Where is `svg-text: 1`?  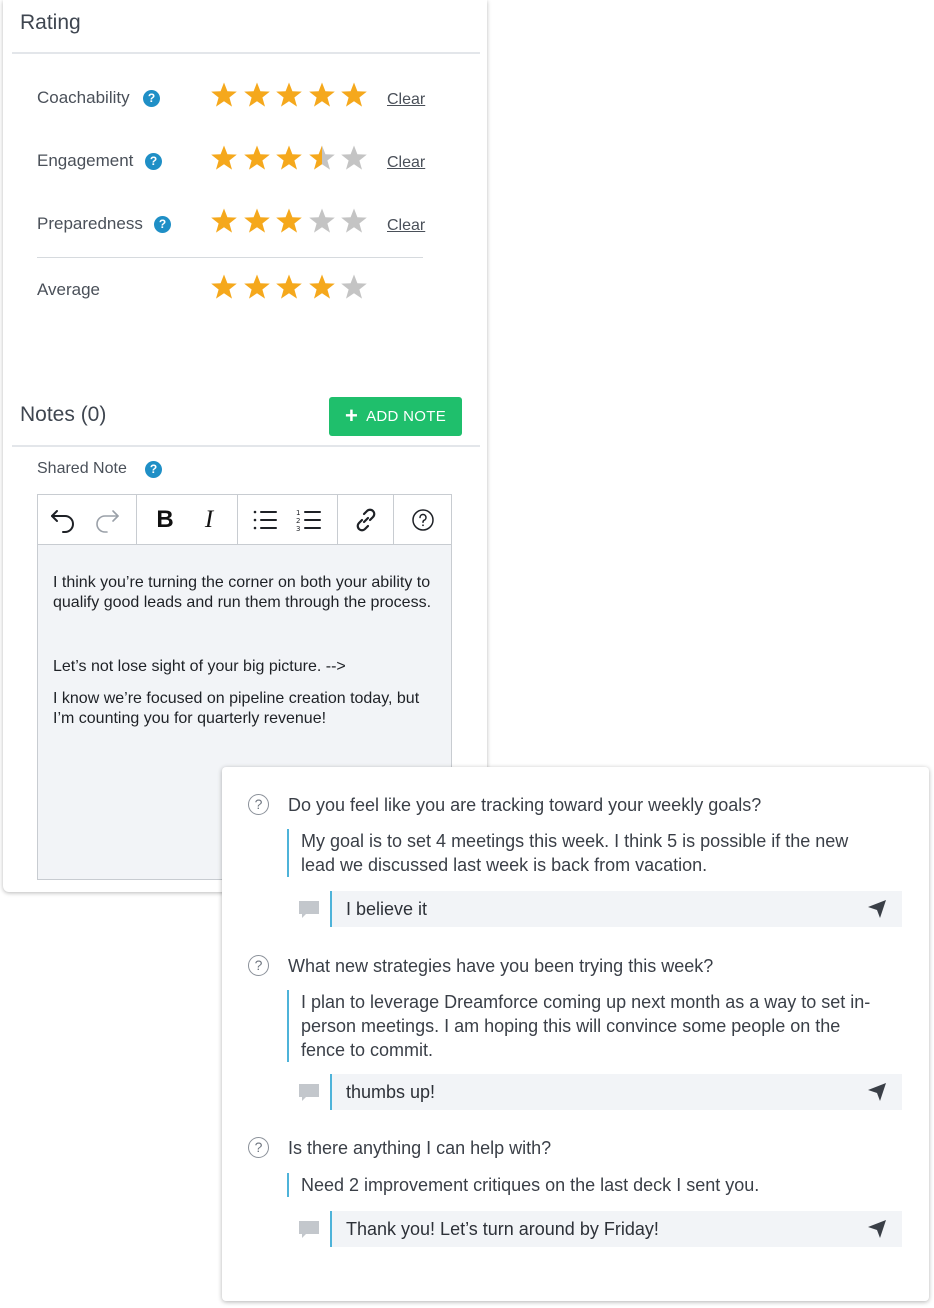
svg-text: 1 is located at coordinates (298, 513).